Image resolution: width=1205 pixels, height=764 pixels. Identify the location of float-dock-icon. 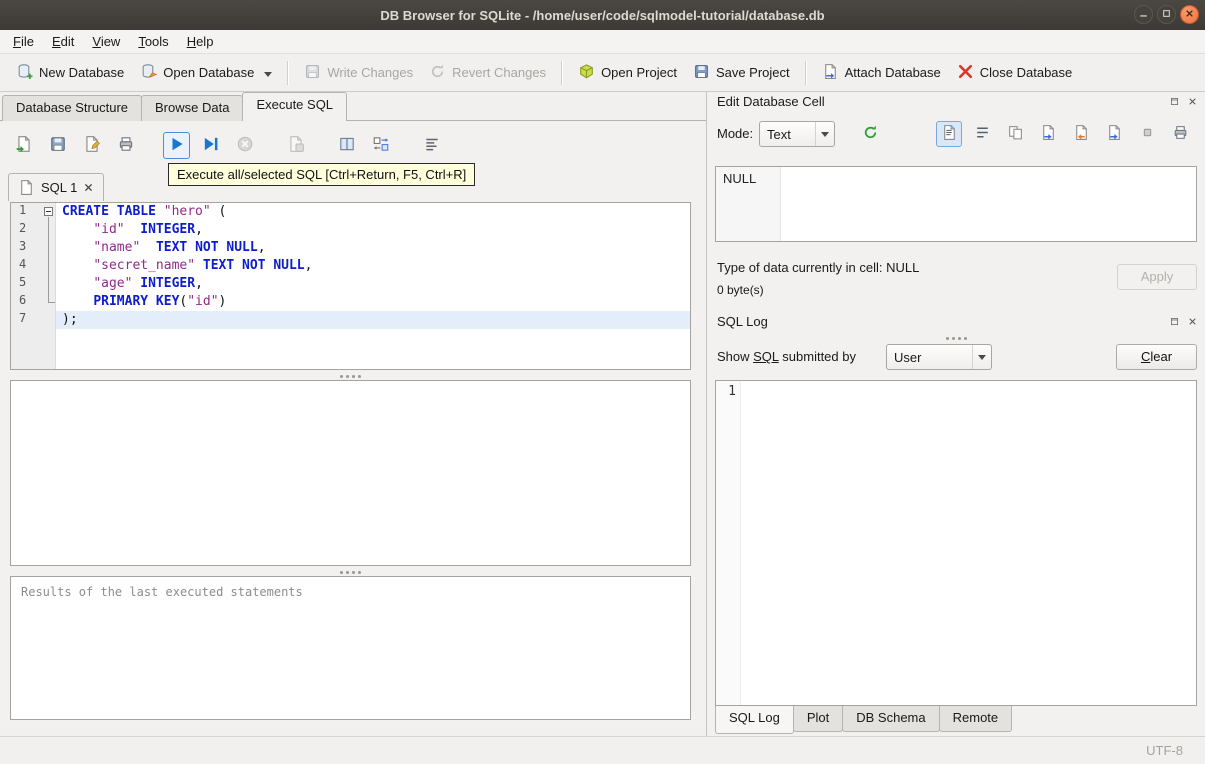
(1174, 102).